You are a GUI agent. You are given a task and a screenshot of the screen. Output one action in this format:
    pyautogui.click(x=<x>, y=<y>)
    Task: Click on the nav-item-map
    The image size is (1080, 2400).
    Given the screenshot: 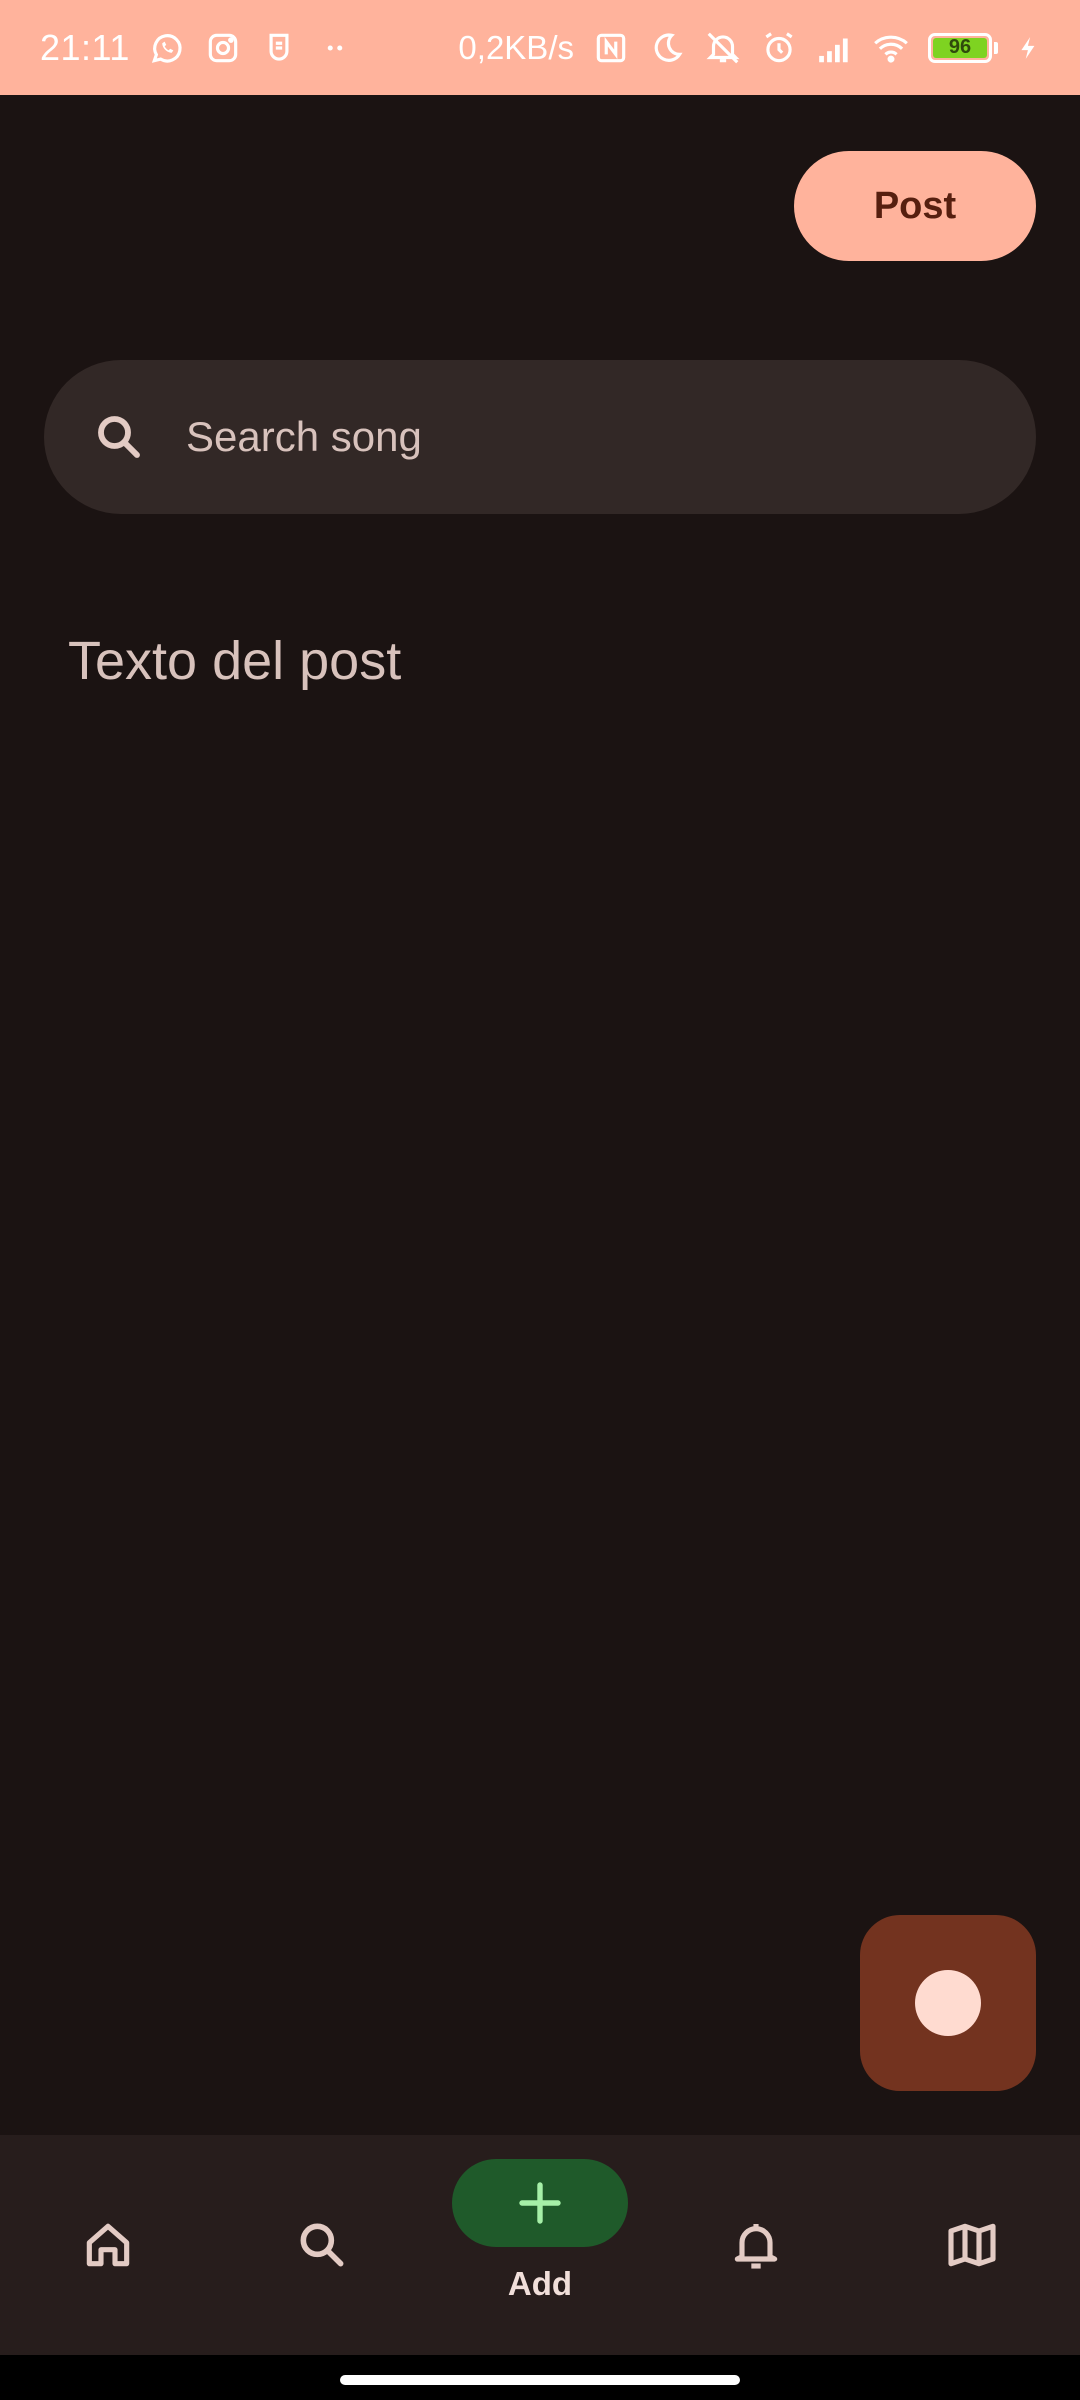 What is the action you would take?
    pyautogui.click(x=972, y=2245)
    